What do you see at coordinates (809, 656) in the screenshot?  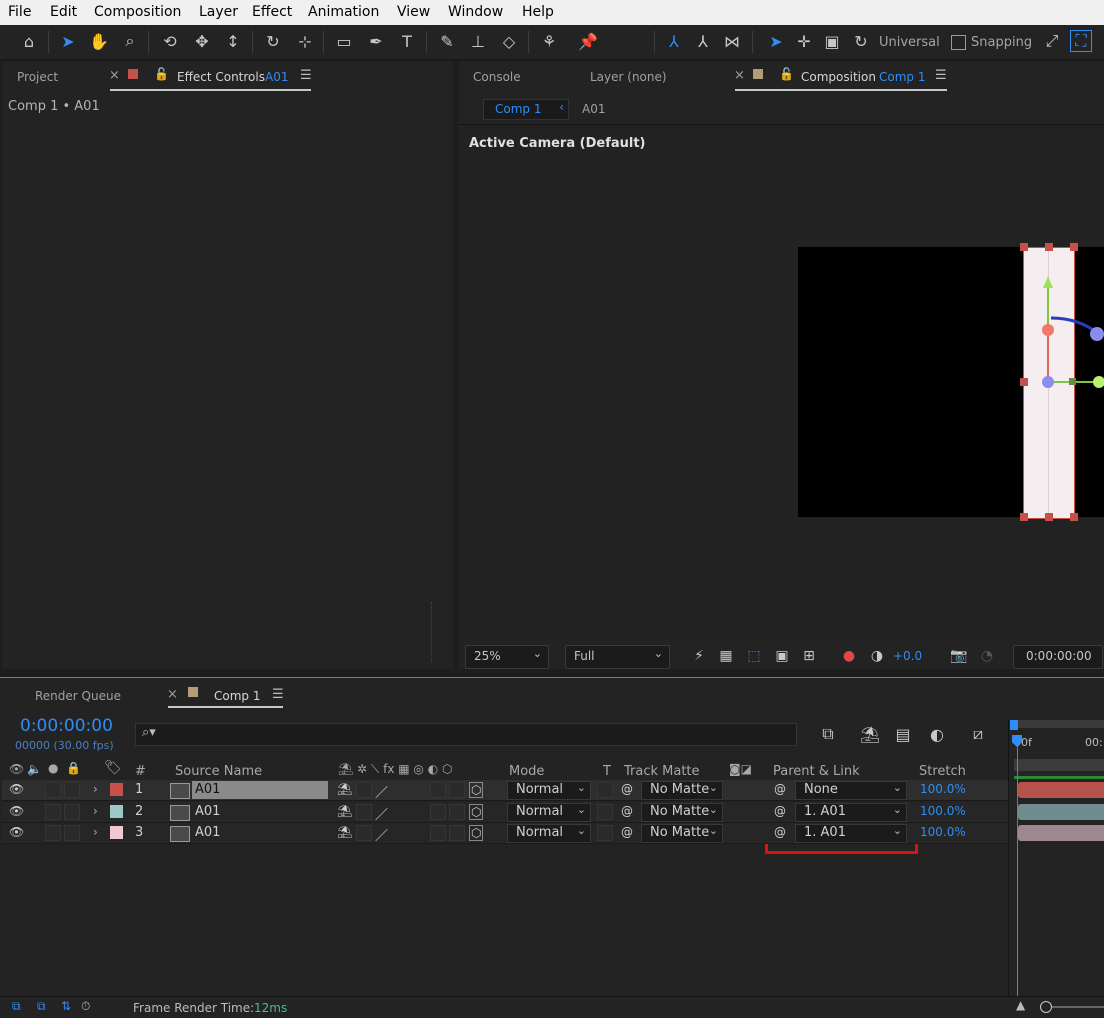 I see `grid-guides-icon: ⊞` at bounding box center [809, 656].